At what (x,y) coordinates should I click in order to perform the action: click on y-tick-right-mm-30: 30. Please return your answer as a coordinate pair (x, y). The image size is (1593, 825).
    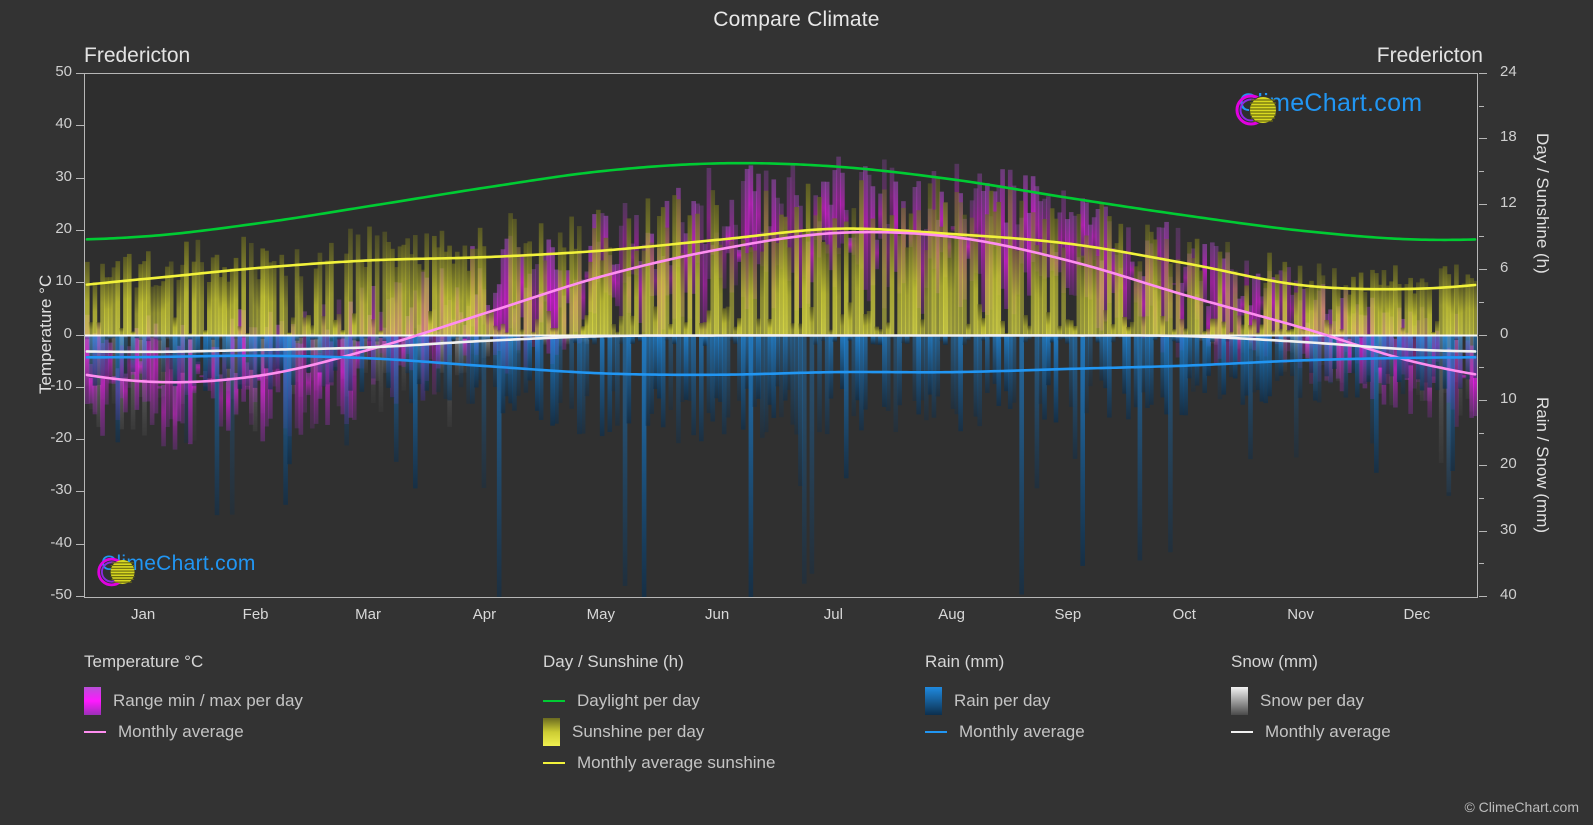
    Looking at the image, I should click on (1508, 529).